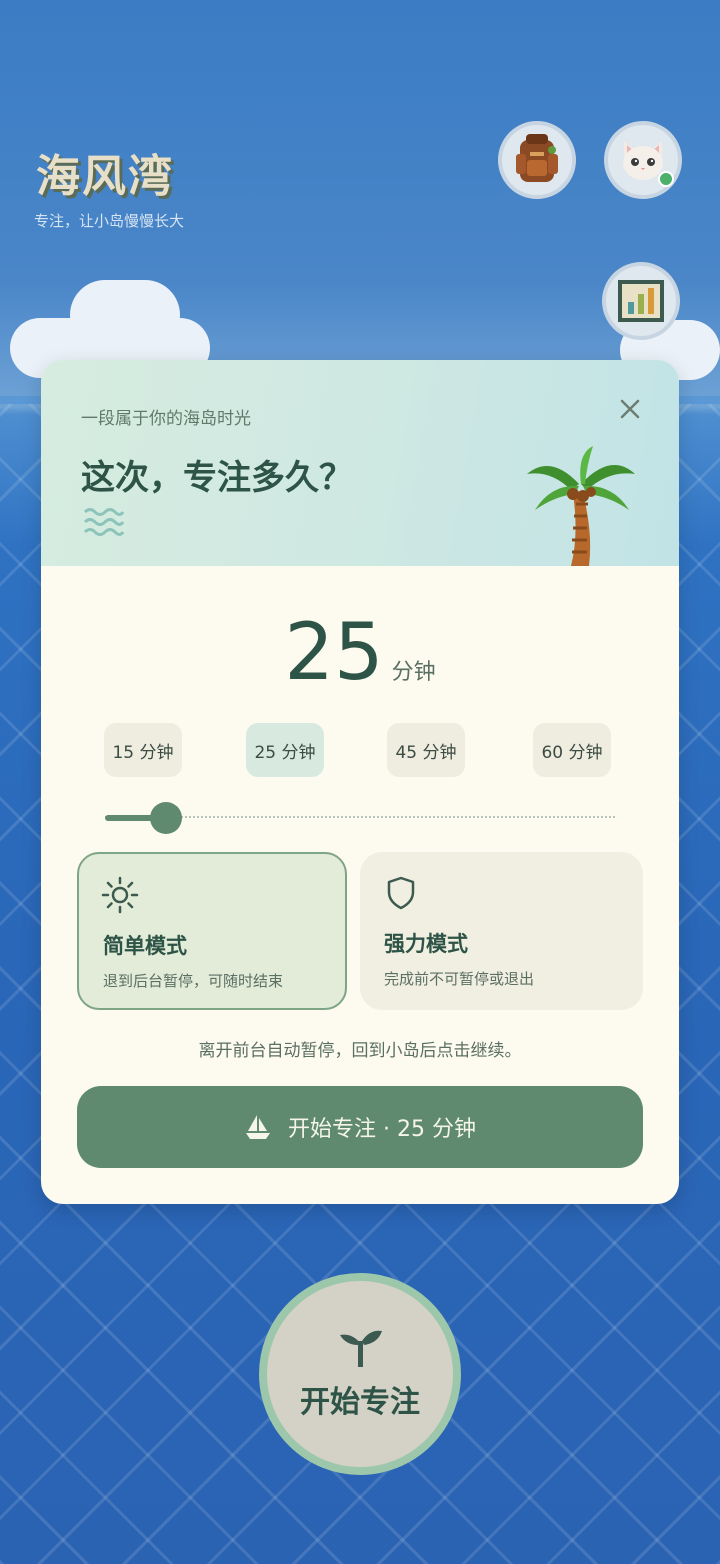 The image size is (720, 1564). I want to click on simple-mode-desc: 退到后台暂停，可随时结束, so click(193, 981).